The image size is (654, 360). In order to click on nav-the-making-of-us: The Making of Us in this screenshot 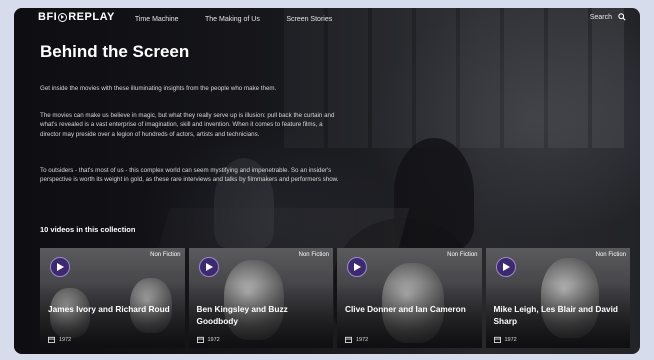, I will do `click(232, 19)`.